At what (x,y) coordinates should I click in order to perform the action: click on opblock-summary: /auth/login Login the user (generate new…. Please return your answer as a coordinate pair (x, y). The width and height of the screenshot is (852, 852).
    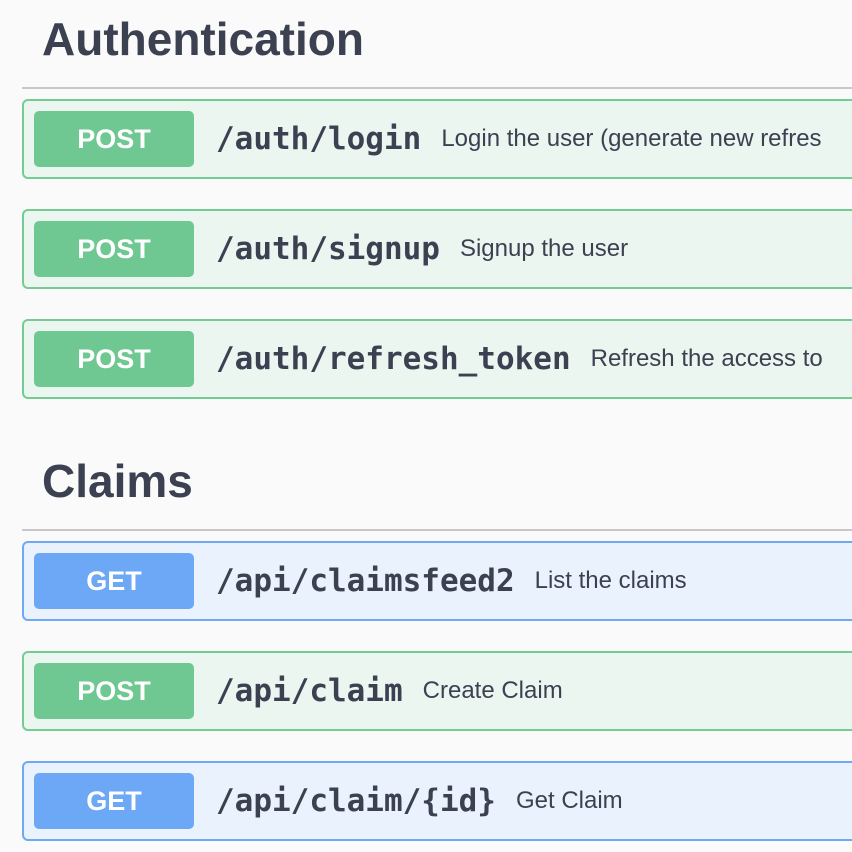
    Looking at the image, I should click on (519, 139).